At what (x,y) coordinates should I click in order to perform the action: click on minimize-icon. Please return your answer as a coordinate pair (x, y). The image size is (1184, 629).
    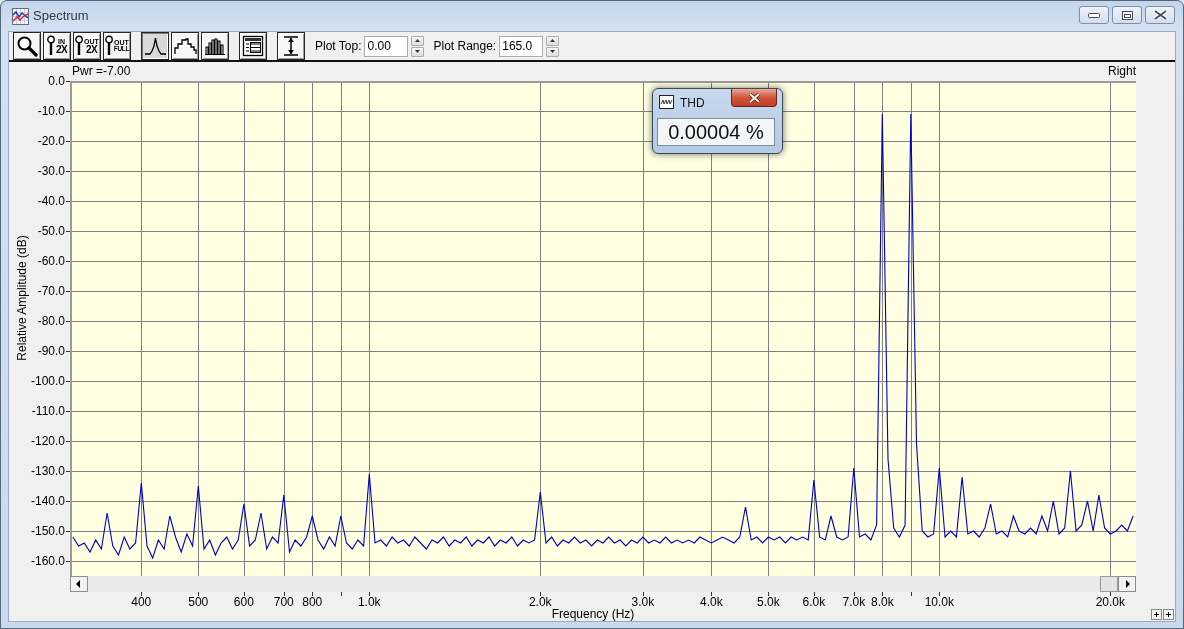
    Looking at the image, I should click on (1094, 15).